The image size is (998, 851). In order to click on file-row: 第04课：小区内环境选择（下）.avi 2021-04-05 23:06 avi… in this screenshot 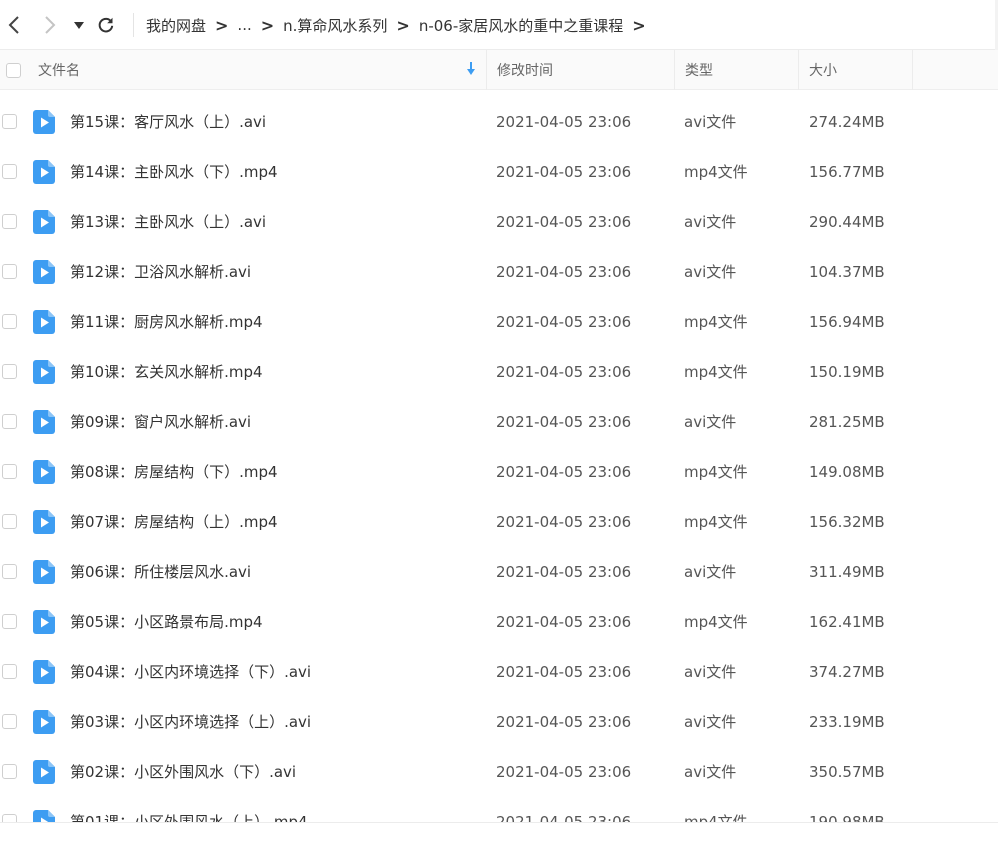, I will do `click(499, 672)`.